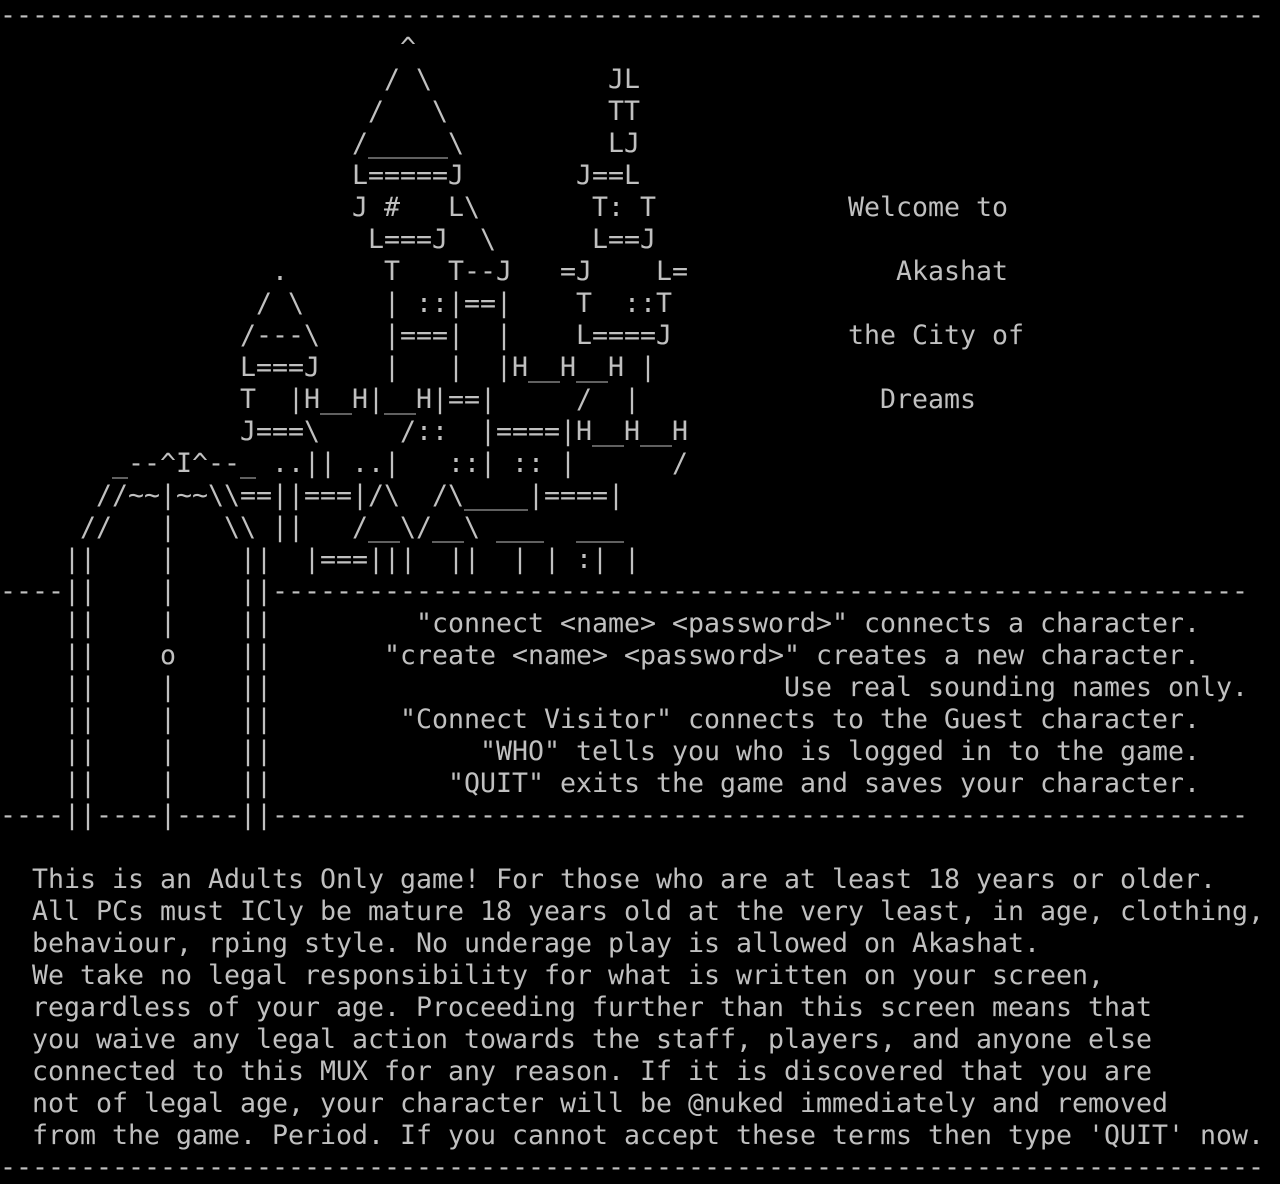 This screenshot has height=1184, width=1280. What do you see at coordinates (320, 175) in the screenshot?
I see `terminal-line: L=====J J==L` at bounding box center [320, 175].